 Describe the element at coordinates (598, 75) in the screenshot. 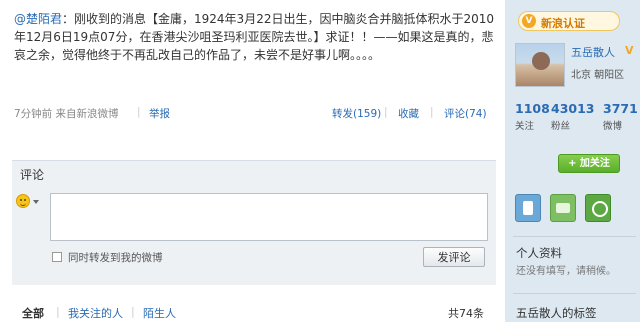

I see `user-location: 北京 朝阳区` at that location.